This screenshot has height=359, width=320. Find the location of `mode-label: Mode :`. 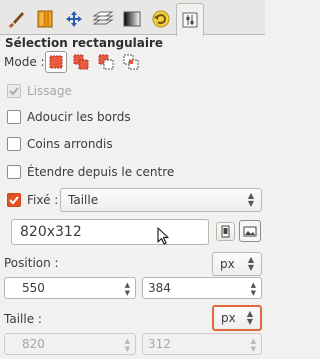

mode-label: Mode : is located at coordinates (24, 62).